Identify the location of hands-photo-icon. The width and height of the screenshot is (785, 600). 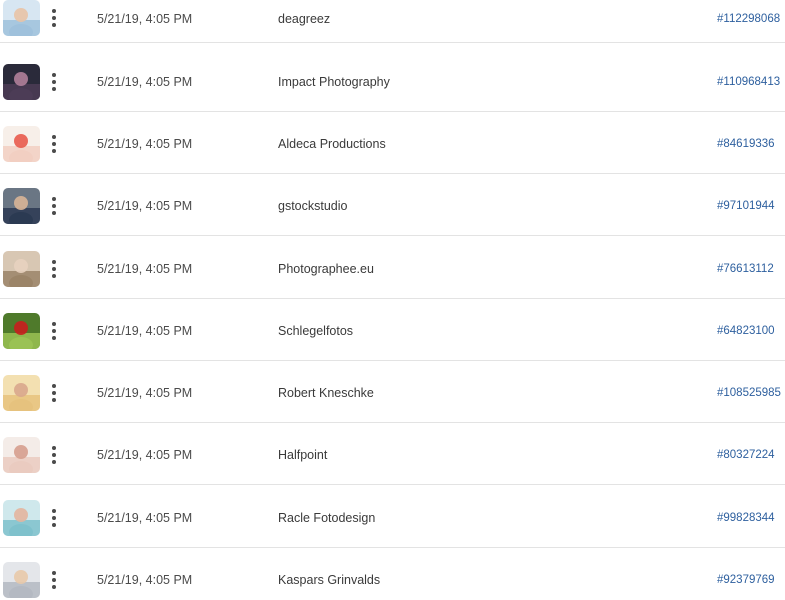
(21, 455).